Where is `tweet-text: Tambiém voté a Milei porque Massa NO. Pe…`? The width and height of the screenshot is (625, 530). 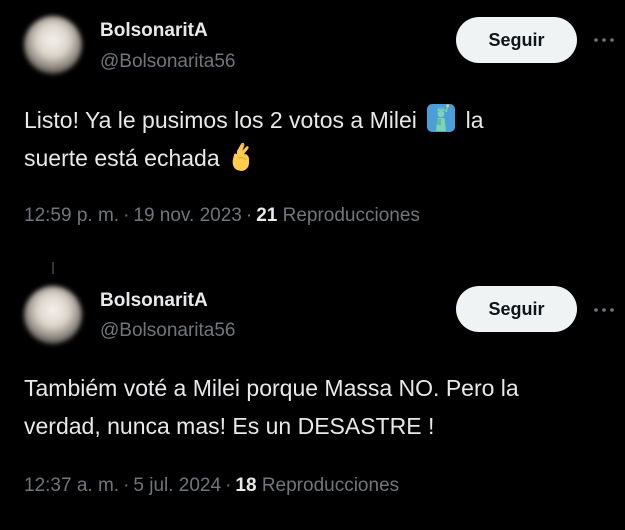
tweet-text: Tambiém voté a Milei porque Massa NO. Pe… is located at coordinates (314, 407).